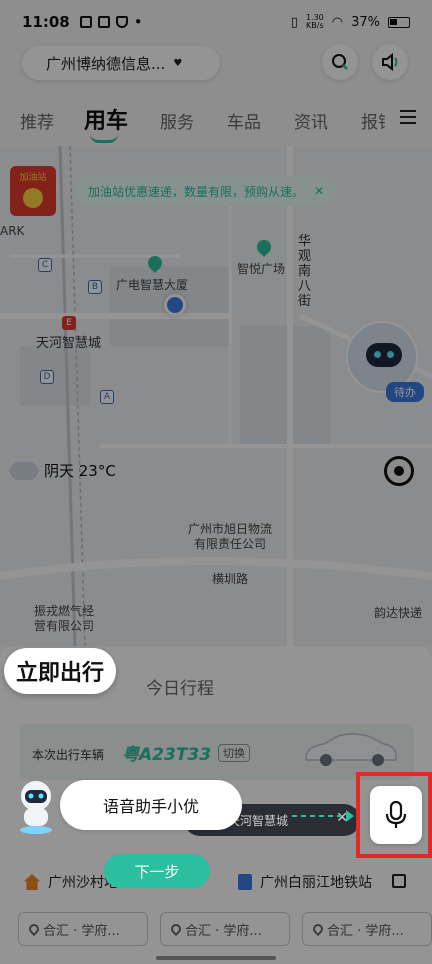 This screenshot has width=432, height=964. I want to click on battery-icon, so click(399, 22).